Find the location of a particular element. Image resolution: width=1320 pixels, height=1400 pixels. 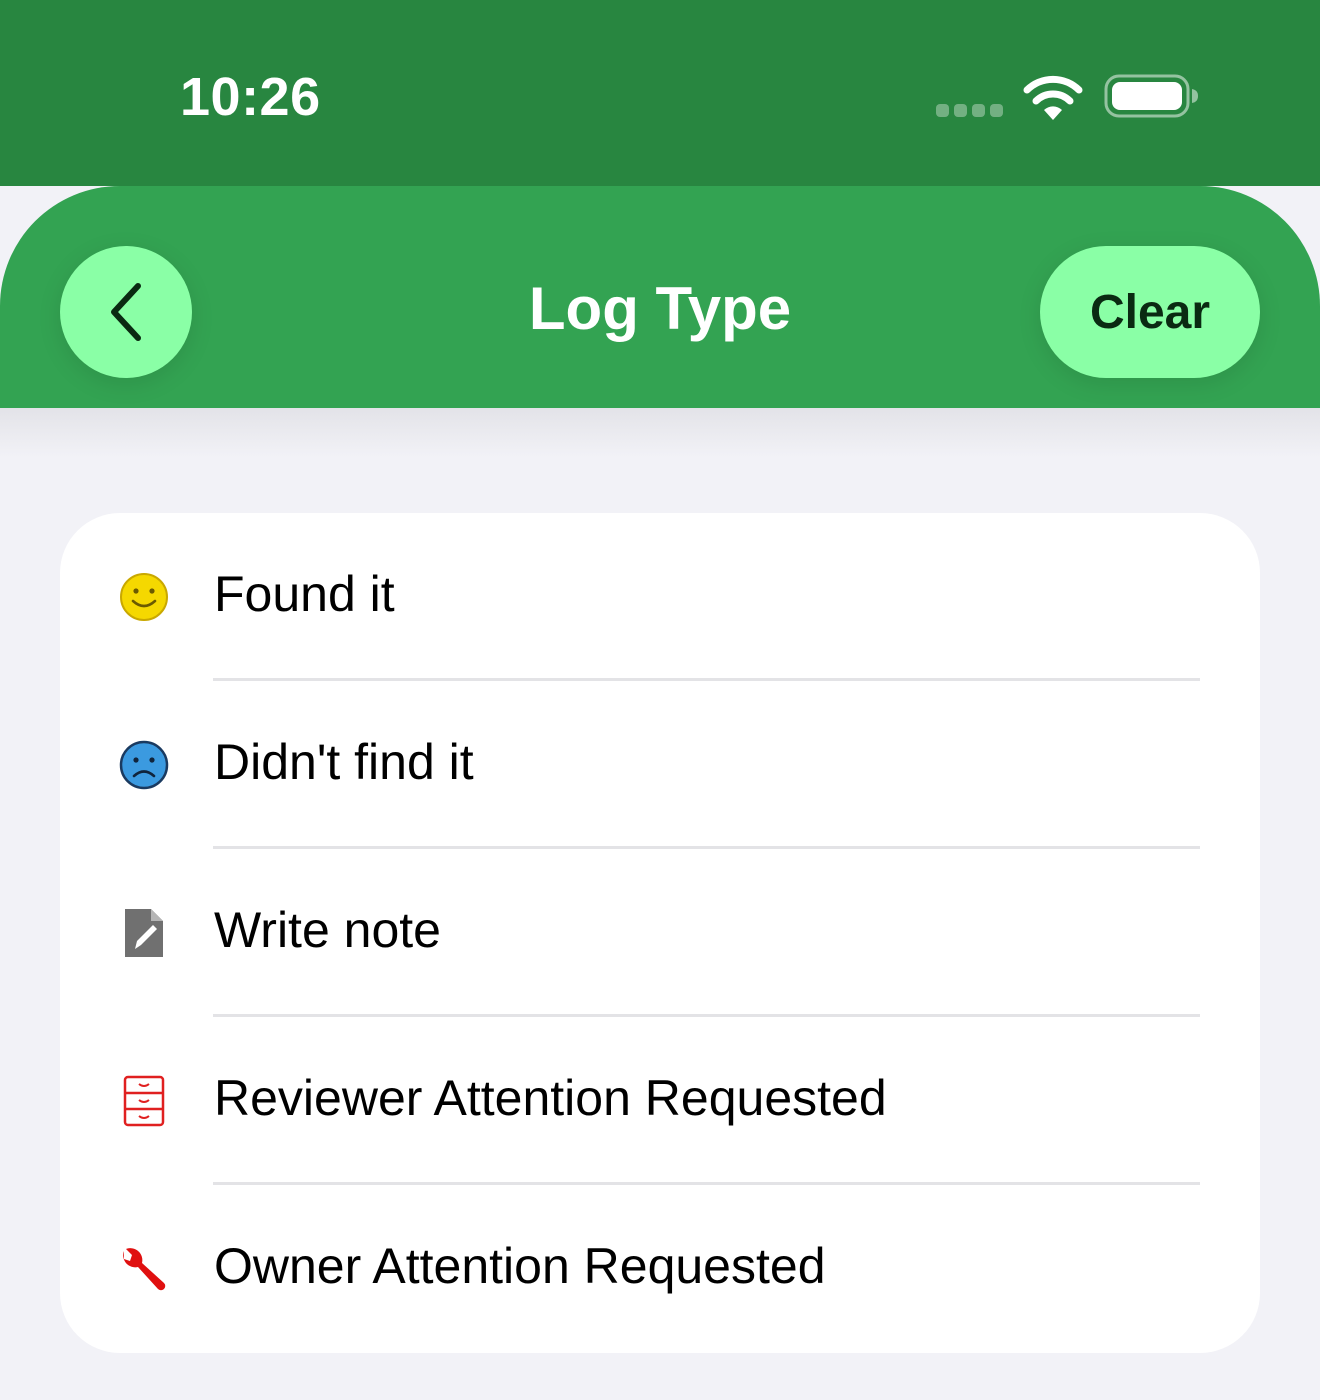

log-type-label: Found it is located at coordinates (304, 594).